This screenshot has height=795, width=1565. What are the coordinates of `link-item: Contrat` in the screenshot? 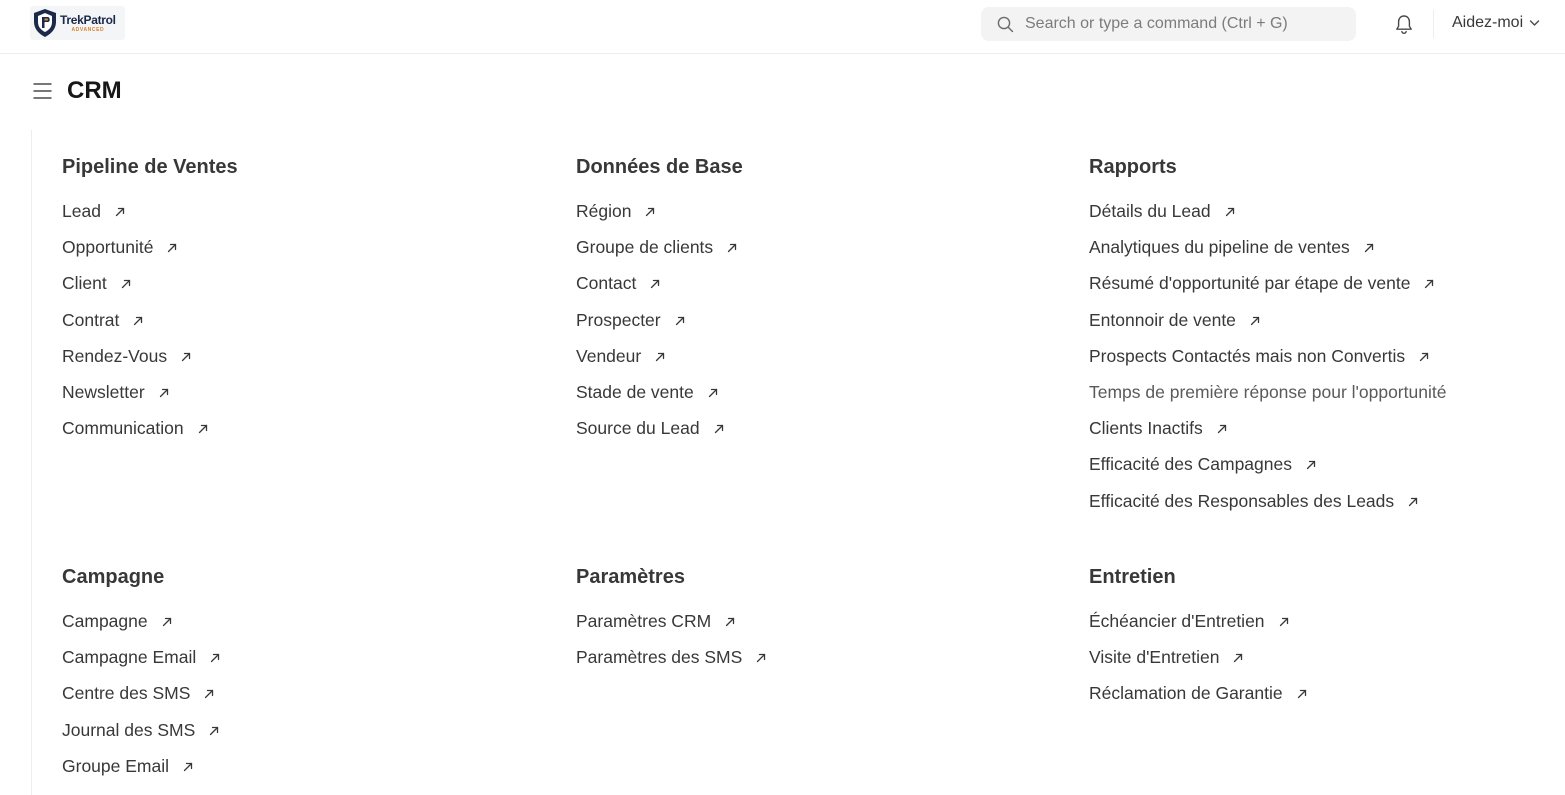 It's located at (292, 328).